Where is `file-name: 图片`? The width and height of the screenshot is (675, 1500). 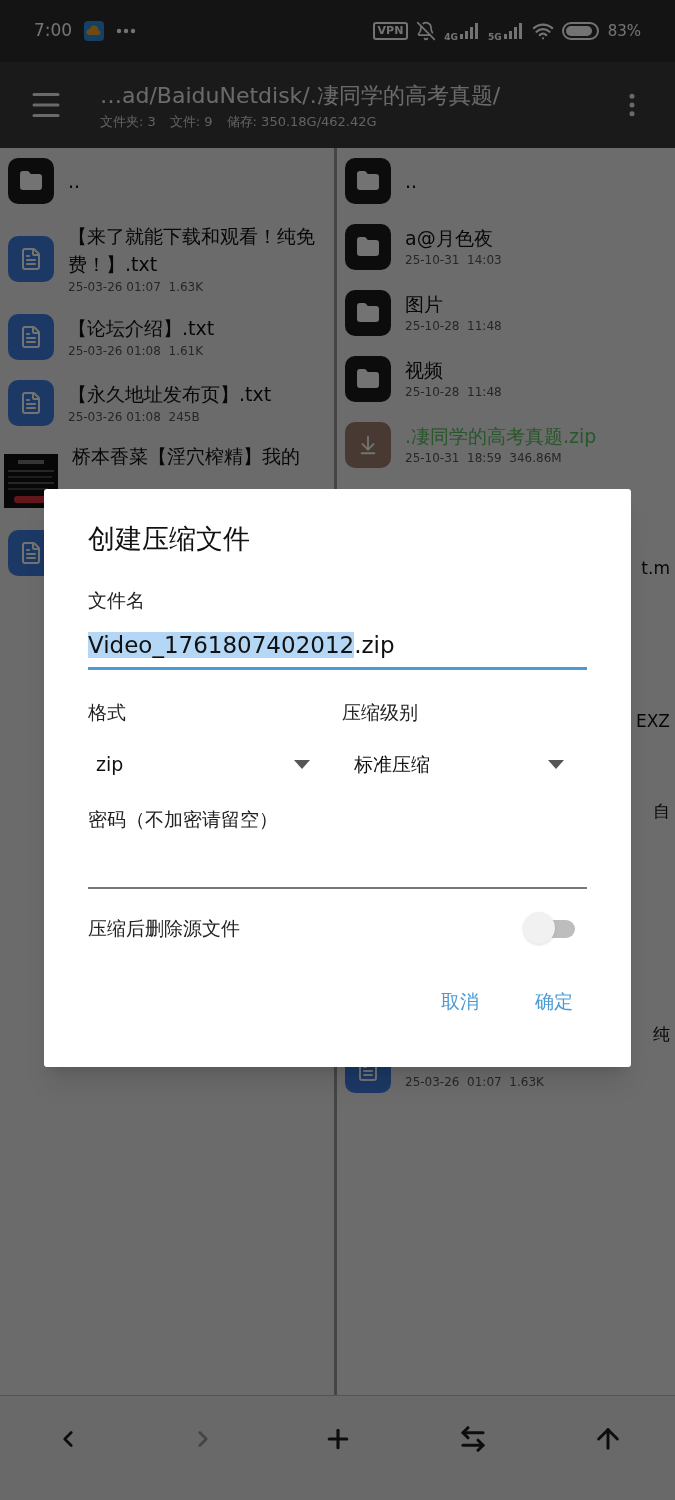 file-name: 图片 is located at coordinates (424, 304).